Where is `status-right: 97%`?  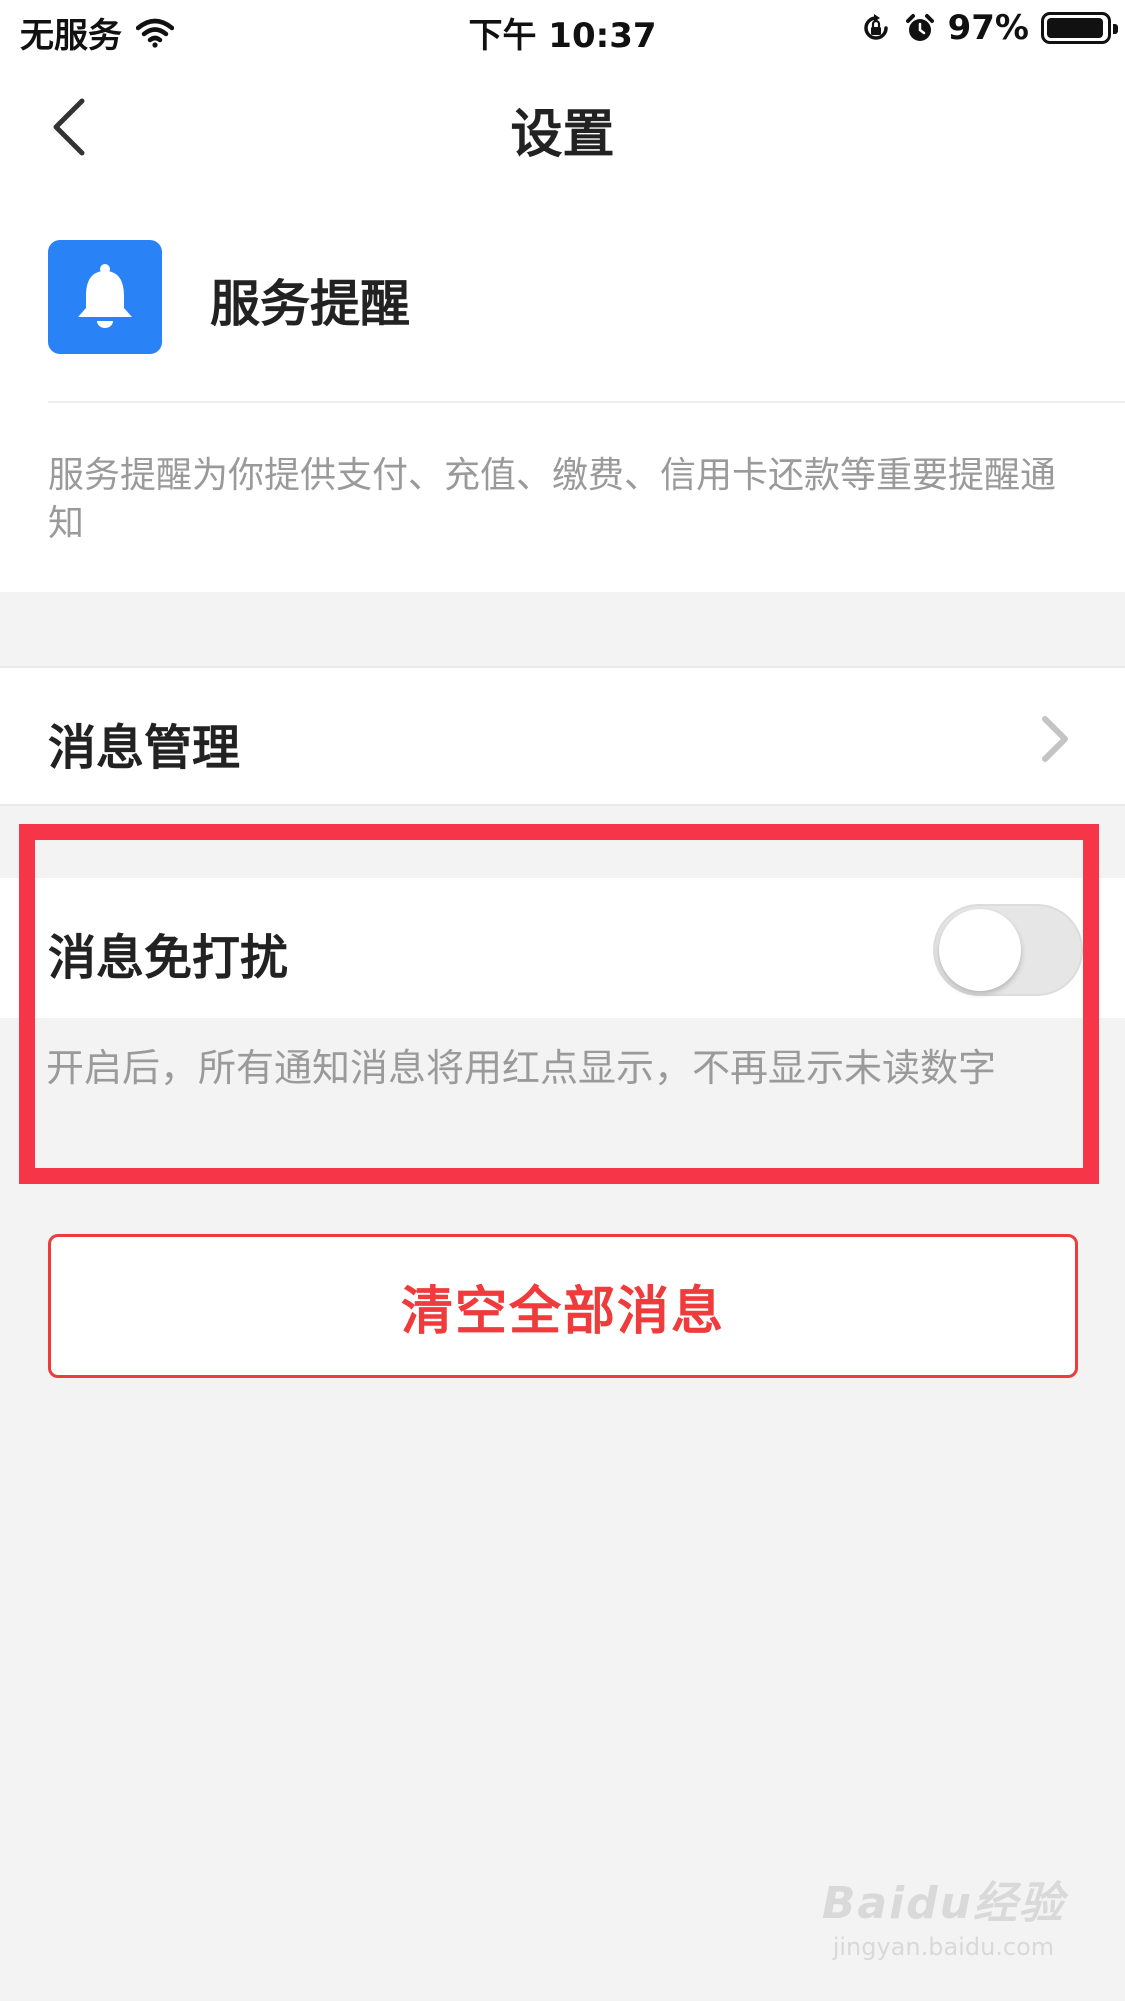
status-right: 97% is located at coordinates (983, 28).